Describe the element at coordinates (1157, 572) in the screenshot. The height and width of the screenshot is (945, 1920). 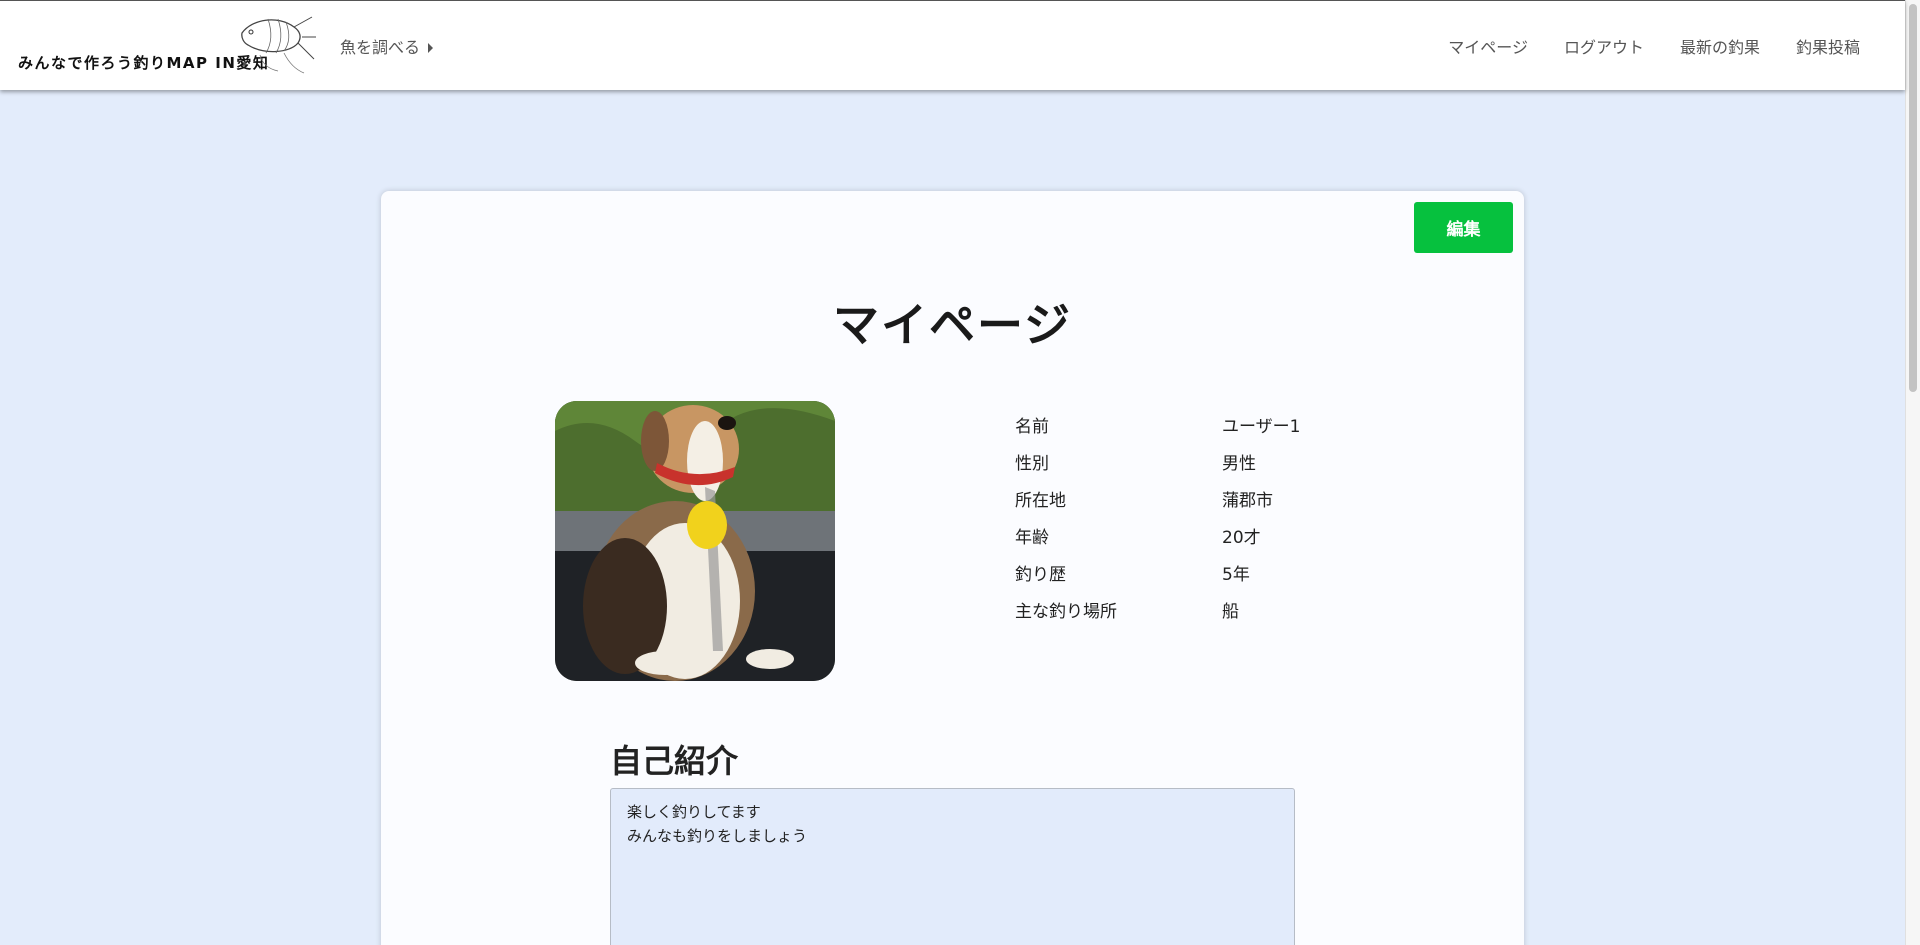
I see `info-row-fishing-experience: 釣り歴 5年` at that location.